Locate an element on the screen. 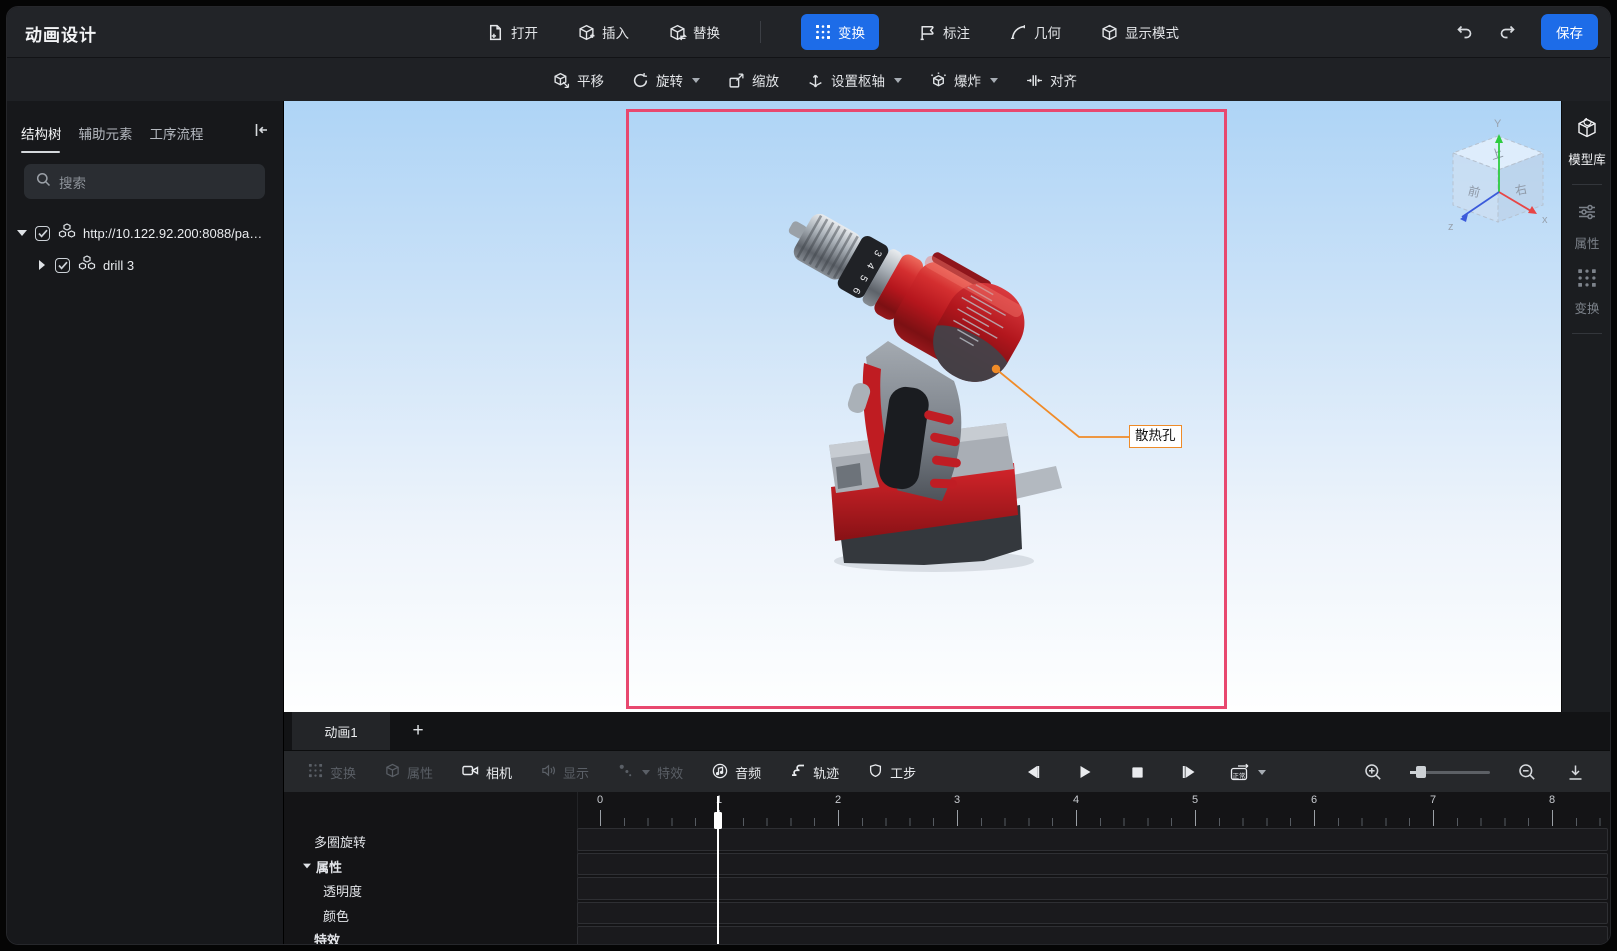 This screenshot has width=1617, height=951. track-label-text: 属性 is located at coordinates (329, 867).